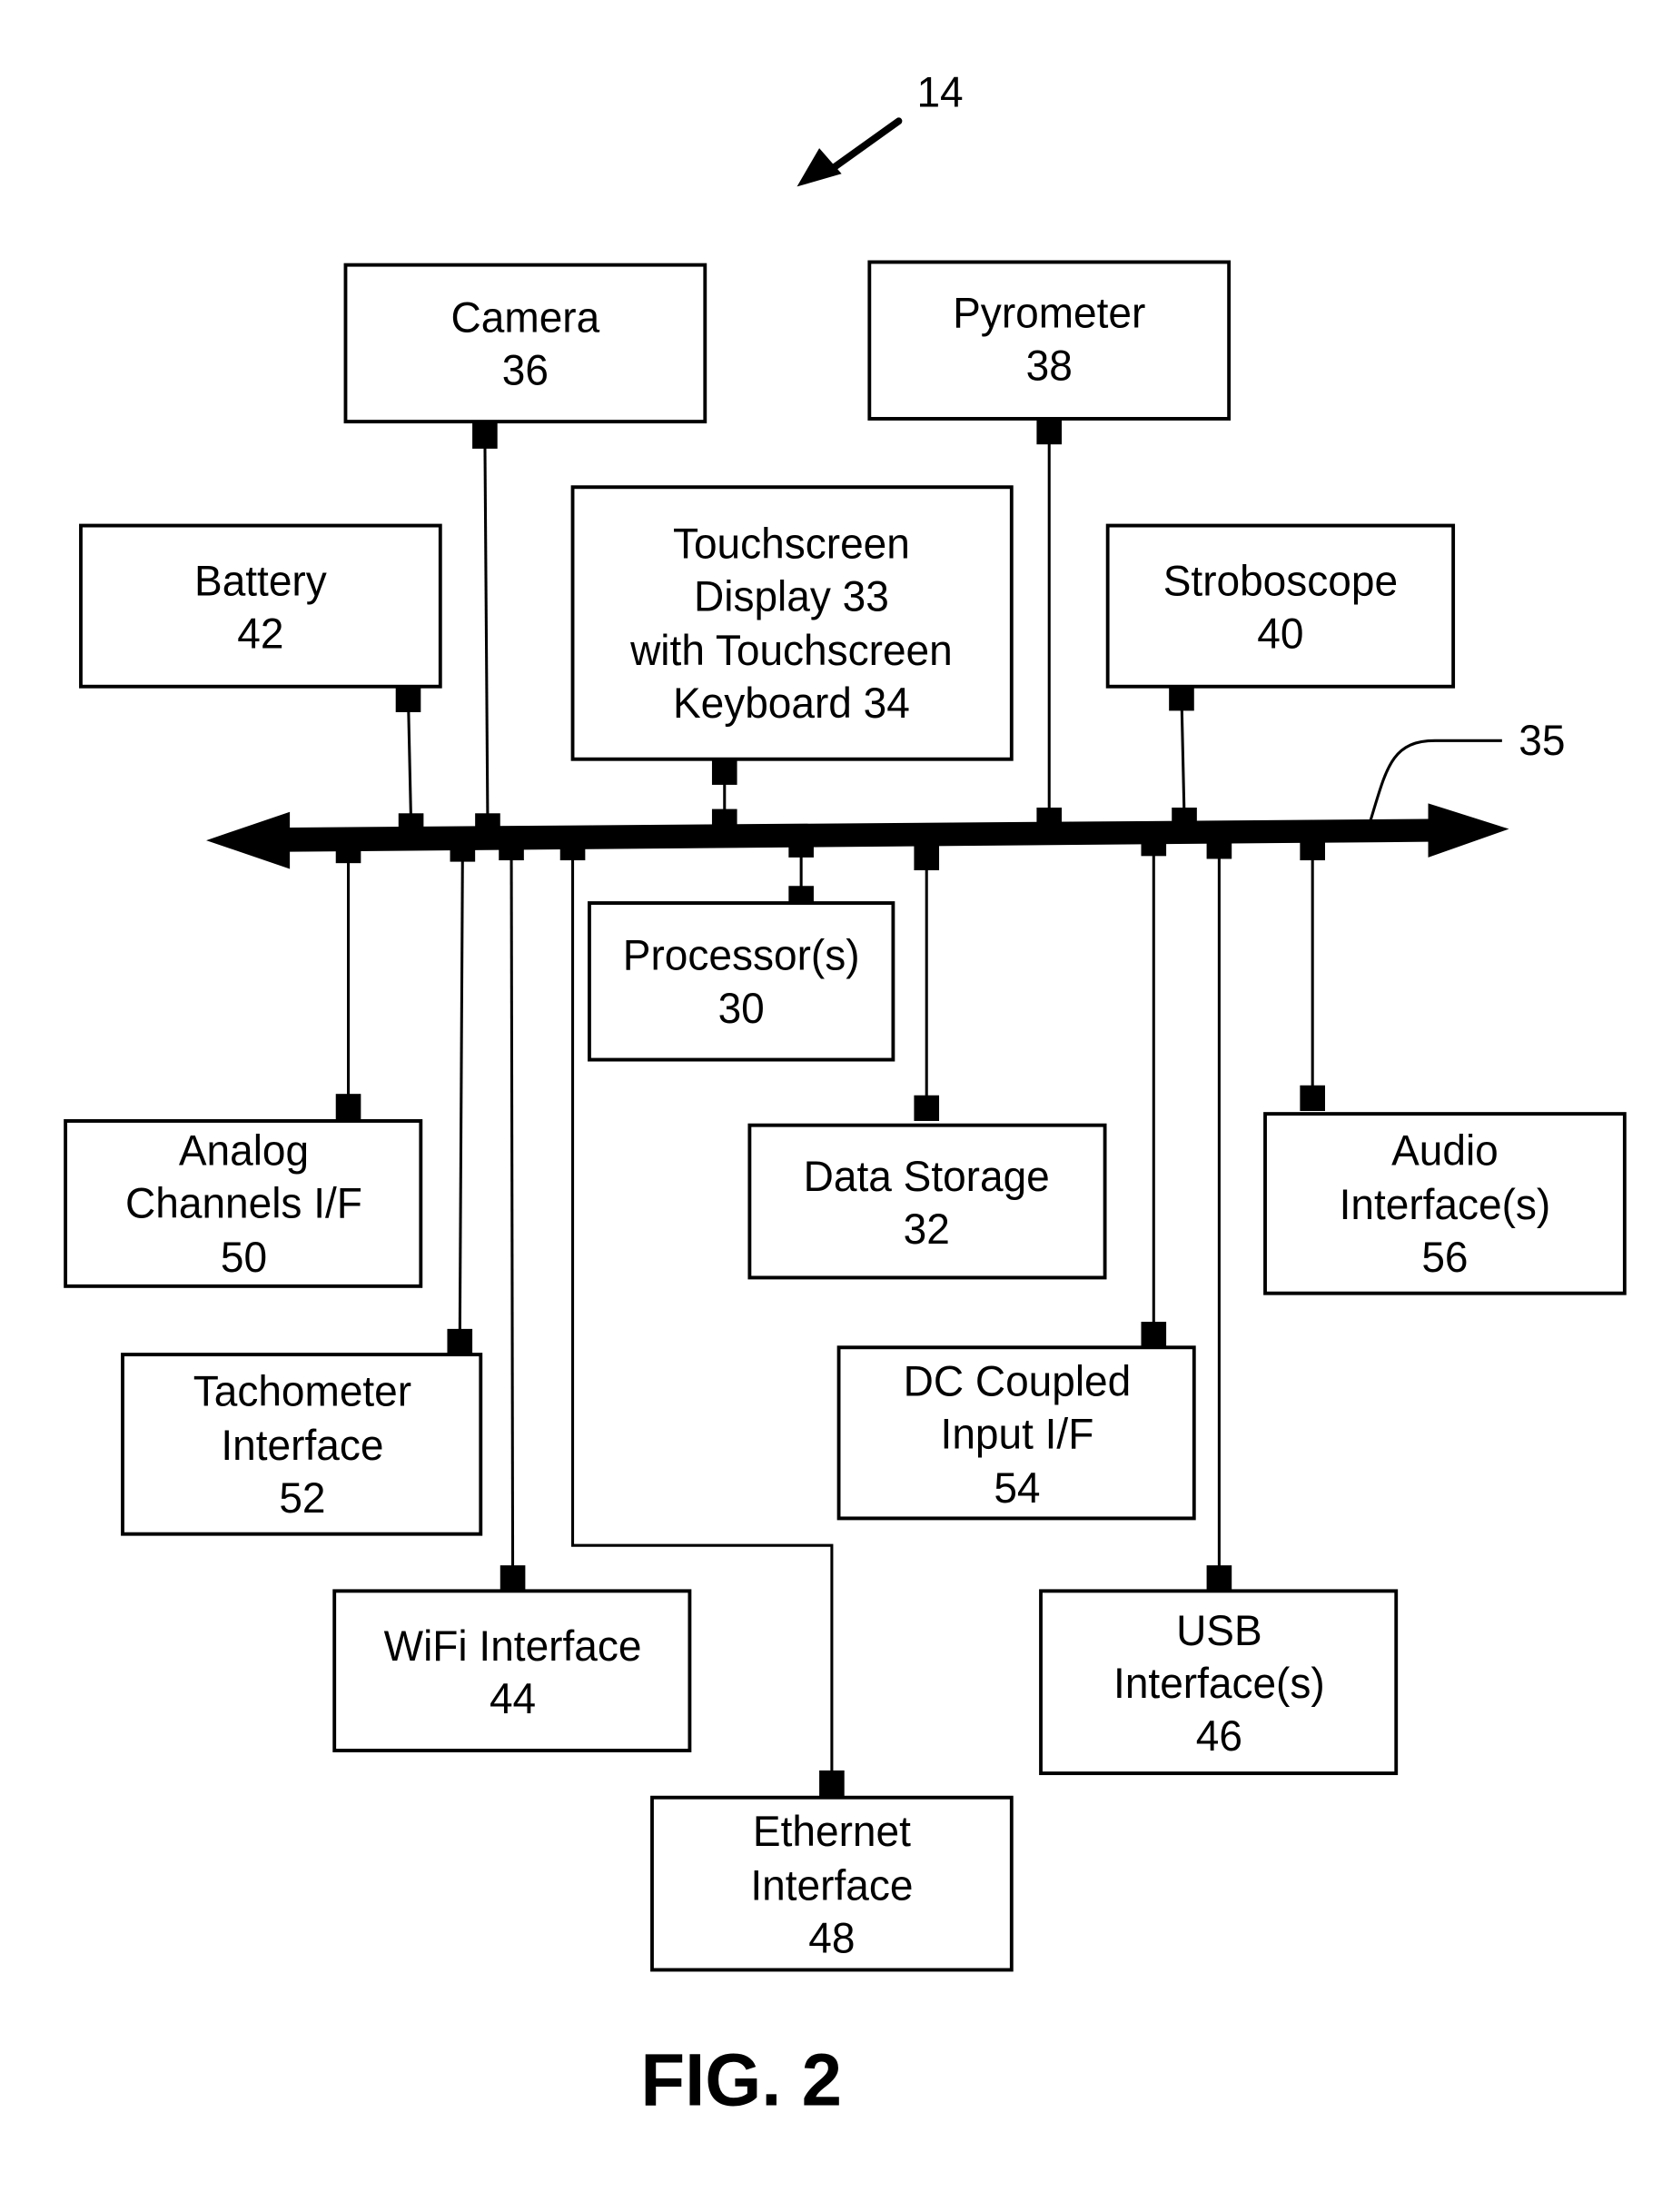  What do you see at coordinates (1280, 634) in the screenshot?
I see `component-number: 40` at bounding box center [1280, 634].